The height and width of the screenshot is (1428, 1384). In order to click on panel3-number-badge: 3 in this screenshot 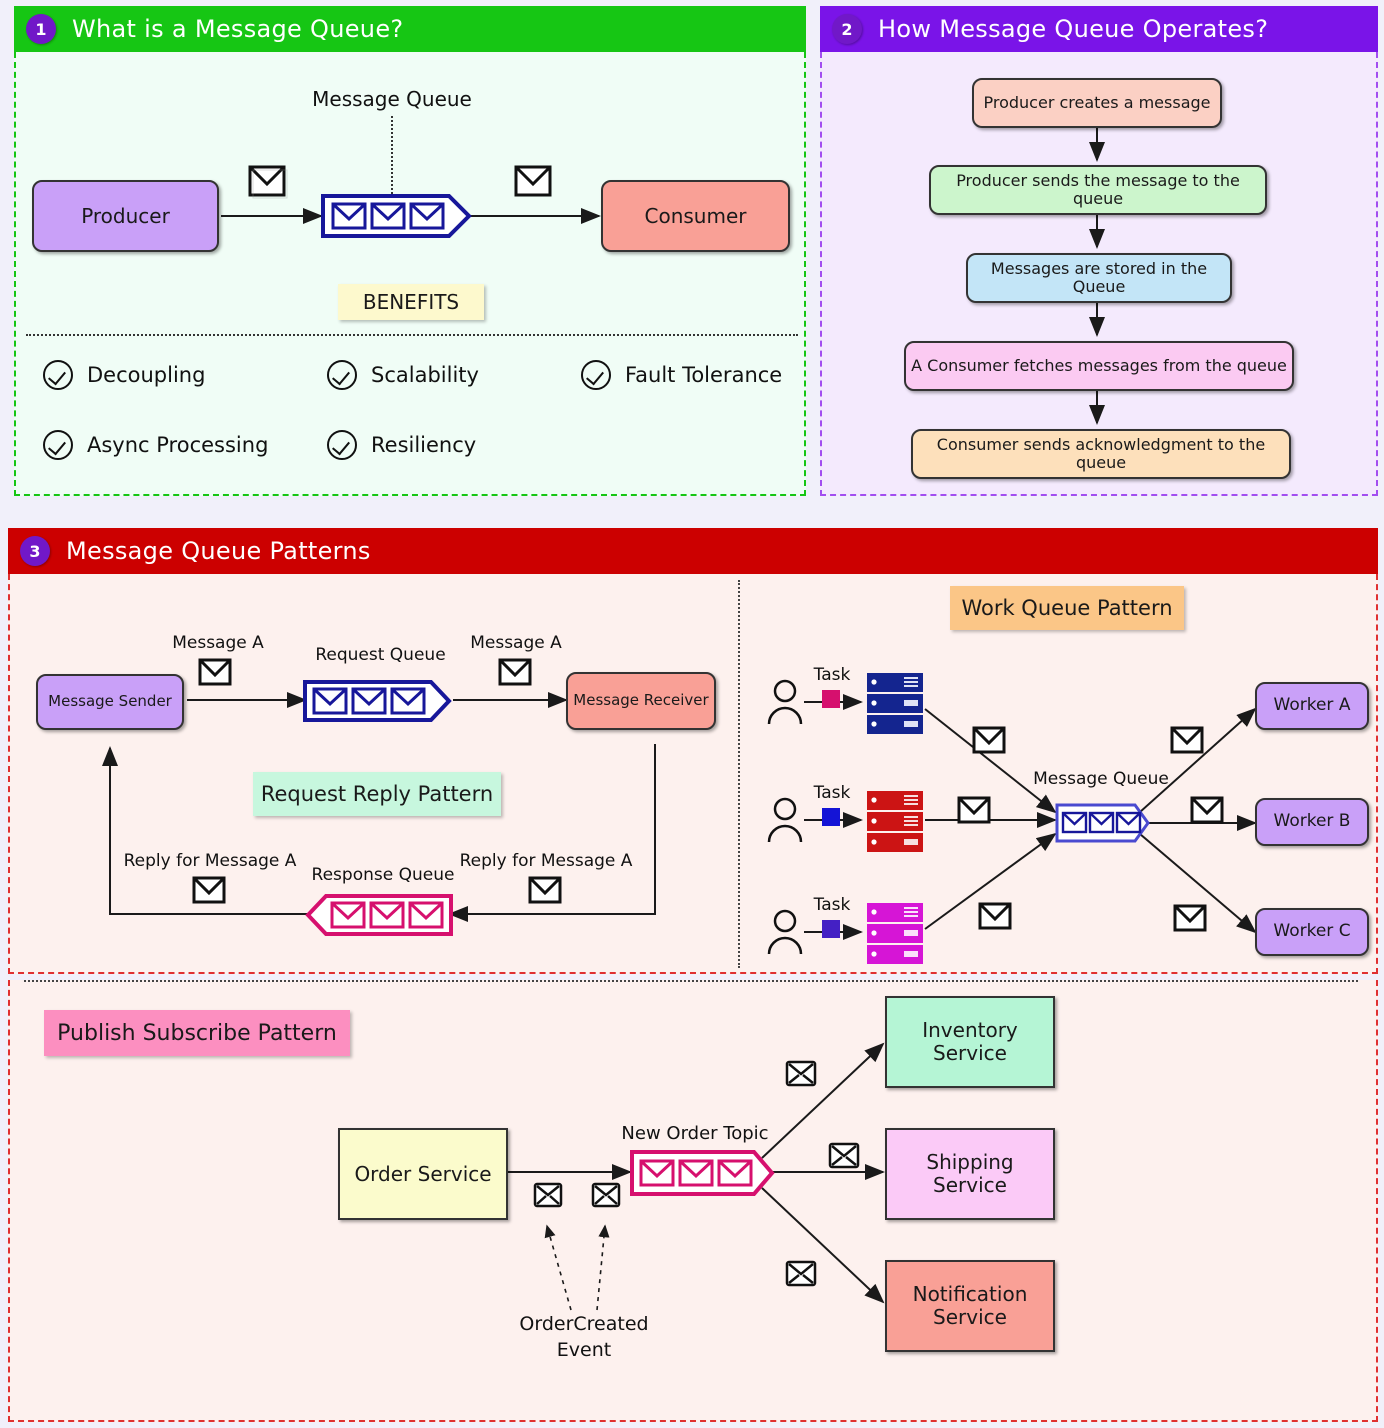, I will do `click(35, 551)`.